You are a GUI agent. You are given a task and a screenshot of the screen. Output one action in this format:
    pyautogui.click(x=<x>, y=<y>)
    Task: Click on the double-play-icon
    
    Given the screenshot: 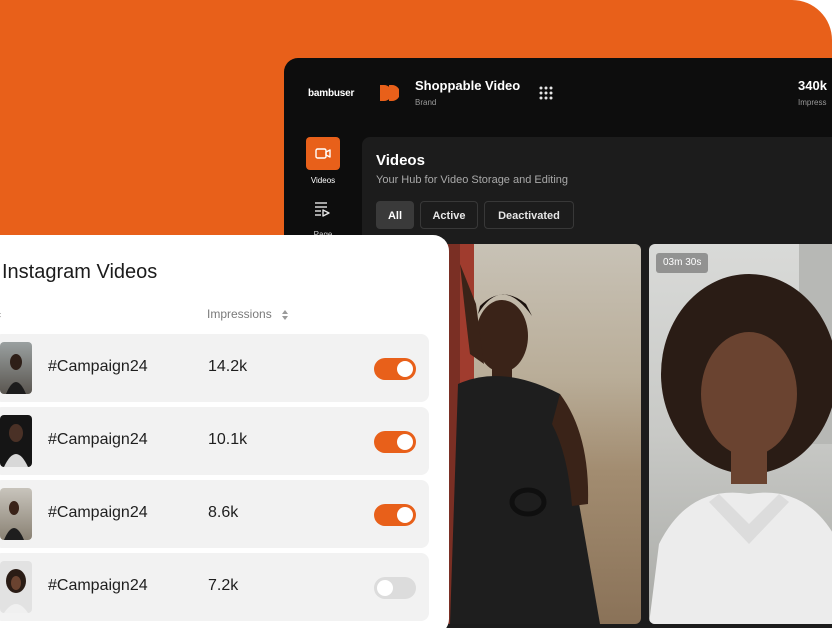 What is the action you would take?
    pyautogui.click(x=389, y=93)
    